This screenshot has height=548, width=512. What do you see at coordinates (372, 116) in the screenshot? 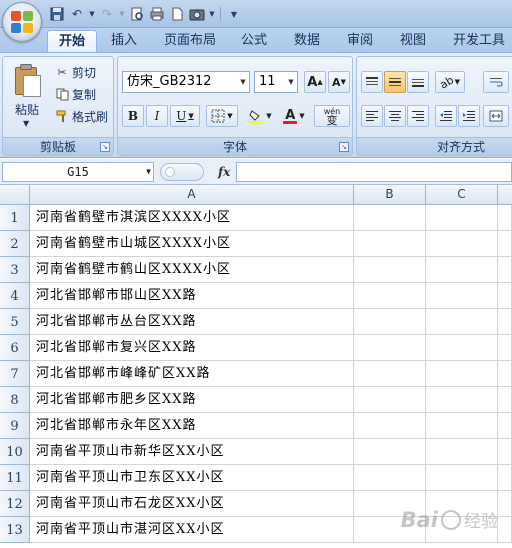
I see `align-left-button` at bounding box center [372, 116].